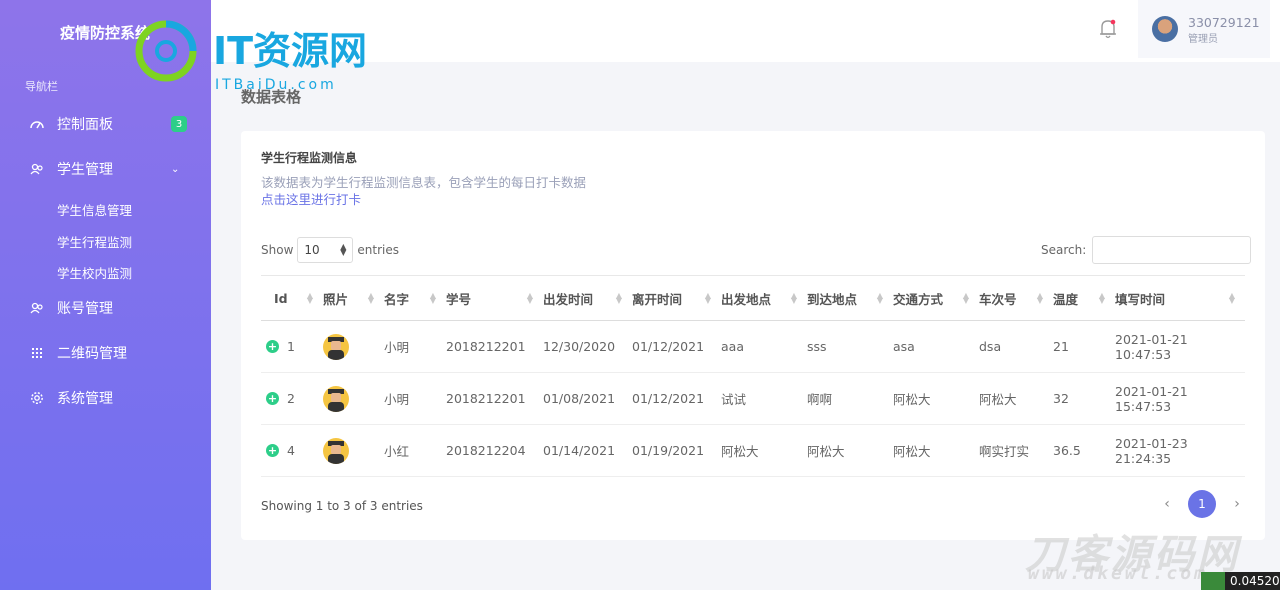 The height and width of the screenshot is (590, 1280). Describe the element at coordinates (277, 250) in the screenshot. I see `show-label: Show` at that location.